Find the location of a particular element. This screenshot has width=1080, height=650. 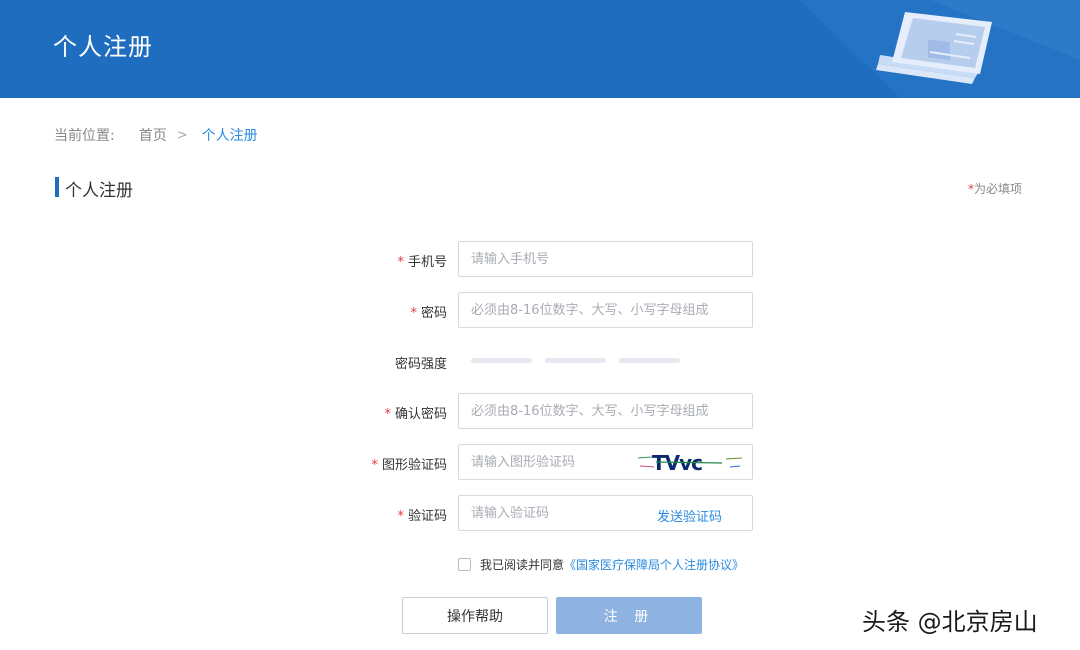

section-title: 个人注册 is located at coordinates (99, 191).